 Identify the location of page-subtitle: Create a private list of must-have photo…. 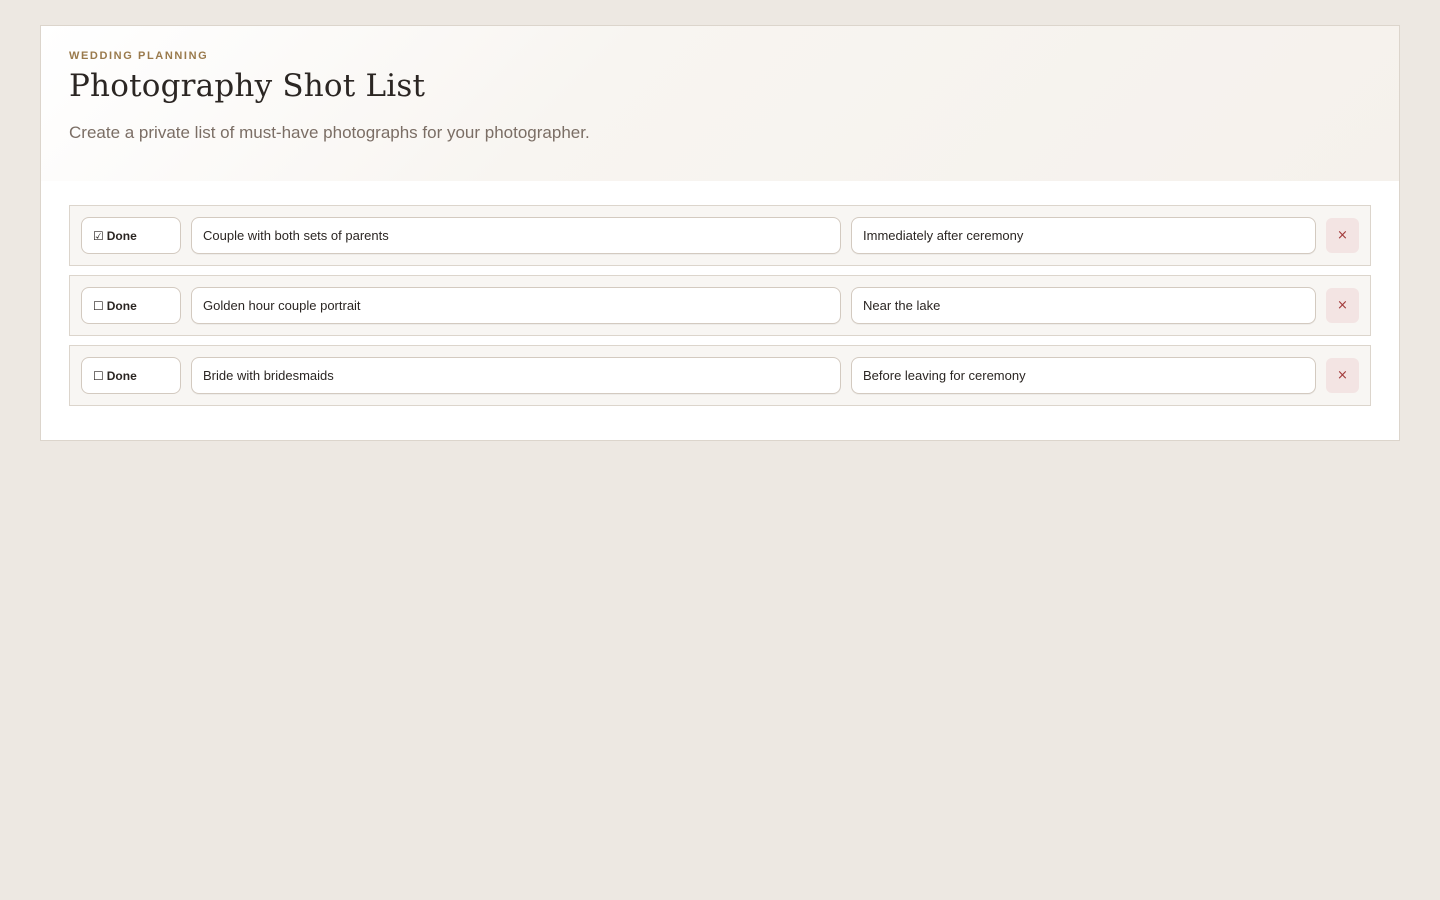
(329, 132).